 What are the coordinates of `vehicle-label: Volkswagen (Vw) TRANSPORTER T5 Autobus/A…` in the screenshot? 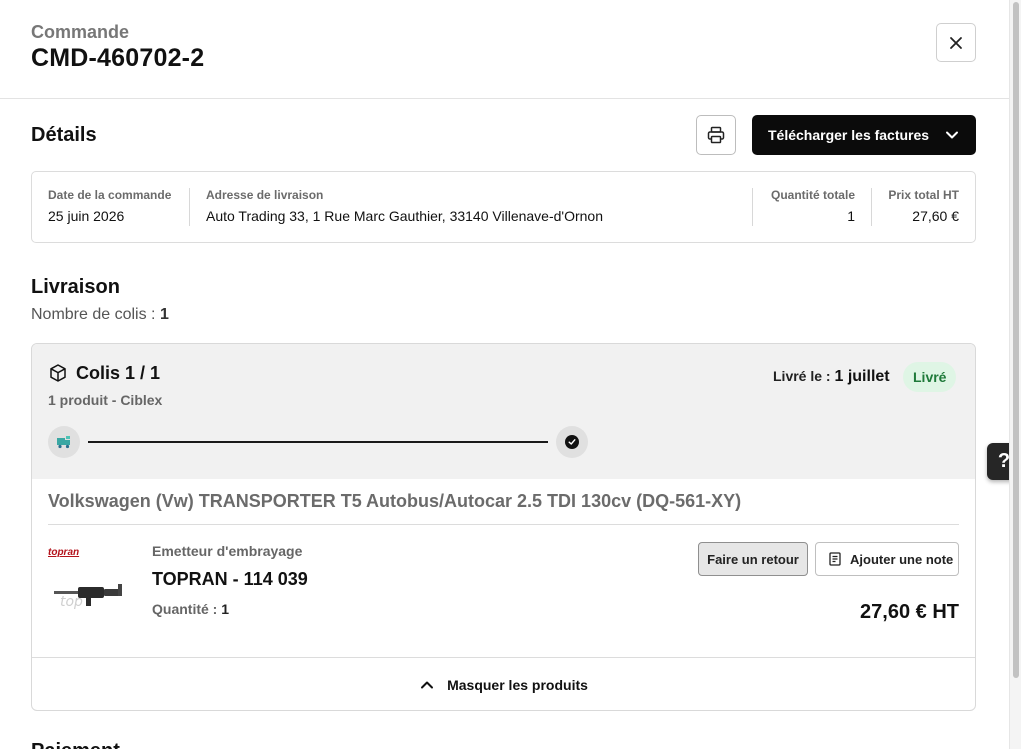 It's located at (395, 501).